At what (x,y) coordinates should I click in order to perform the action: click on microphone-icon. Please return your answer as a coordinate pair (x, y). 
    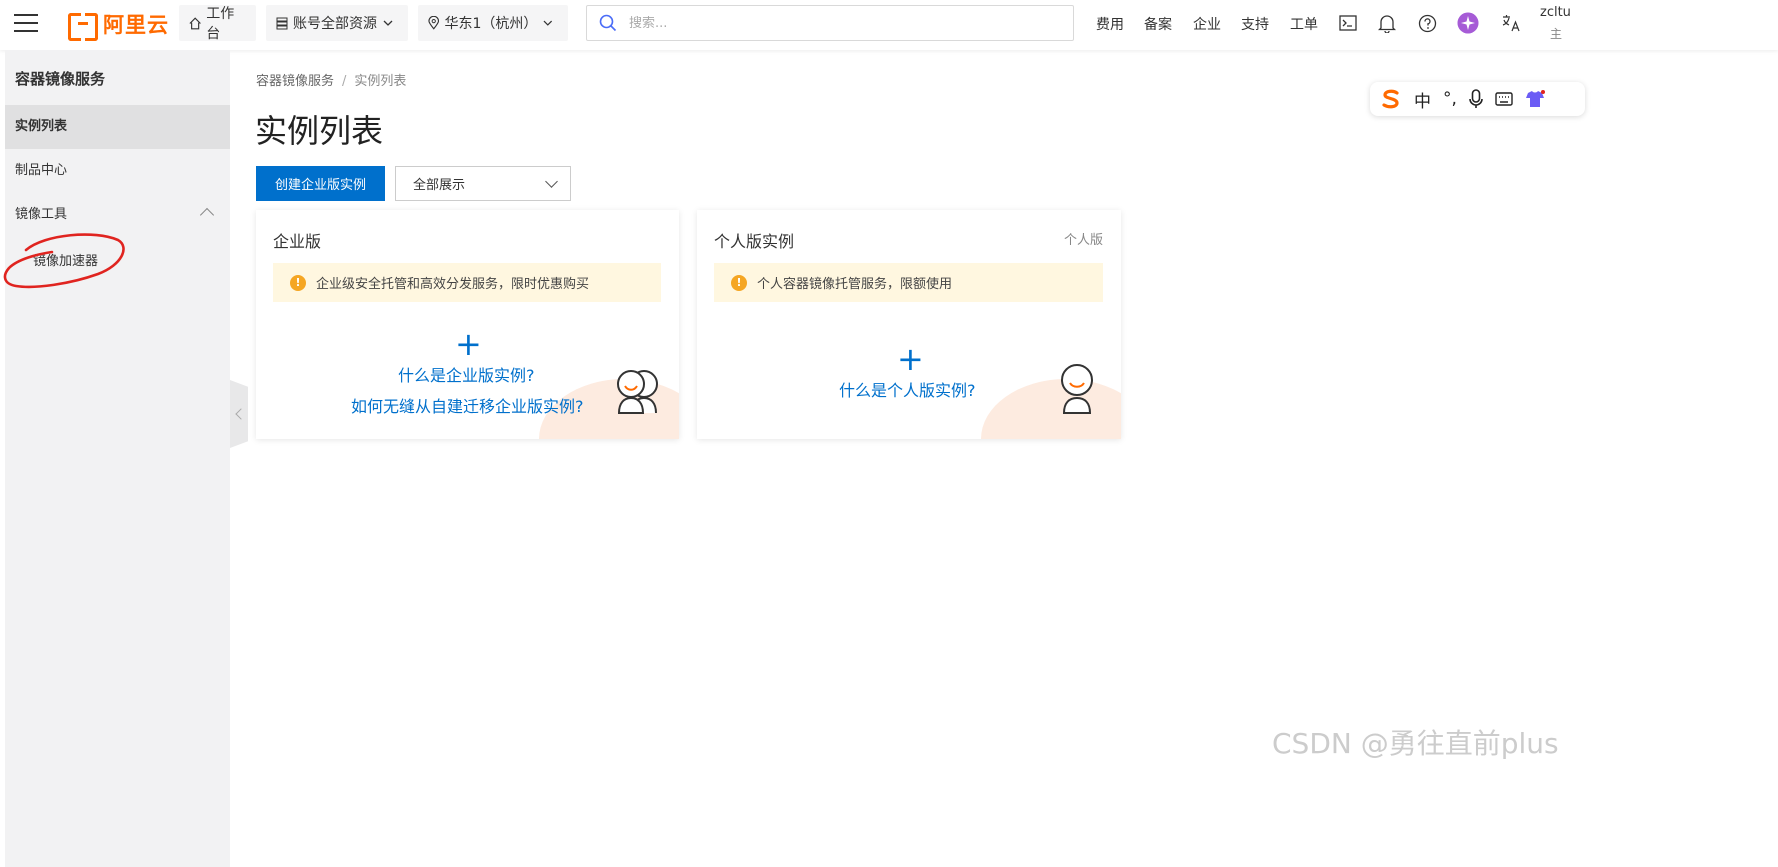
    Looking at the image, I should click on (1476, 99).